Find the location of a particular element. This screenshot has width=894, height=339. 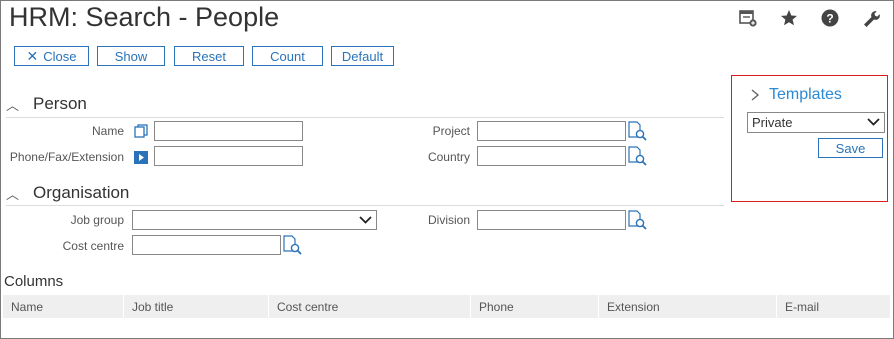

job-group-label: Job group is located at coordinates (97, 220).